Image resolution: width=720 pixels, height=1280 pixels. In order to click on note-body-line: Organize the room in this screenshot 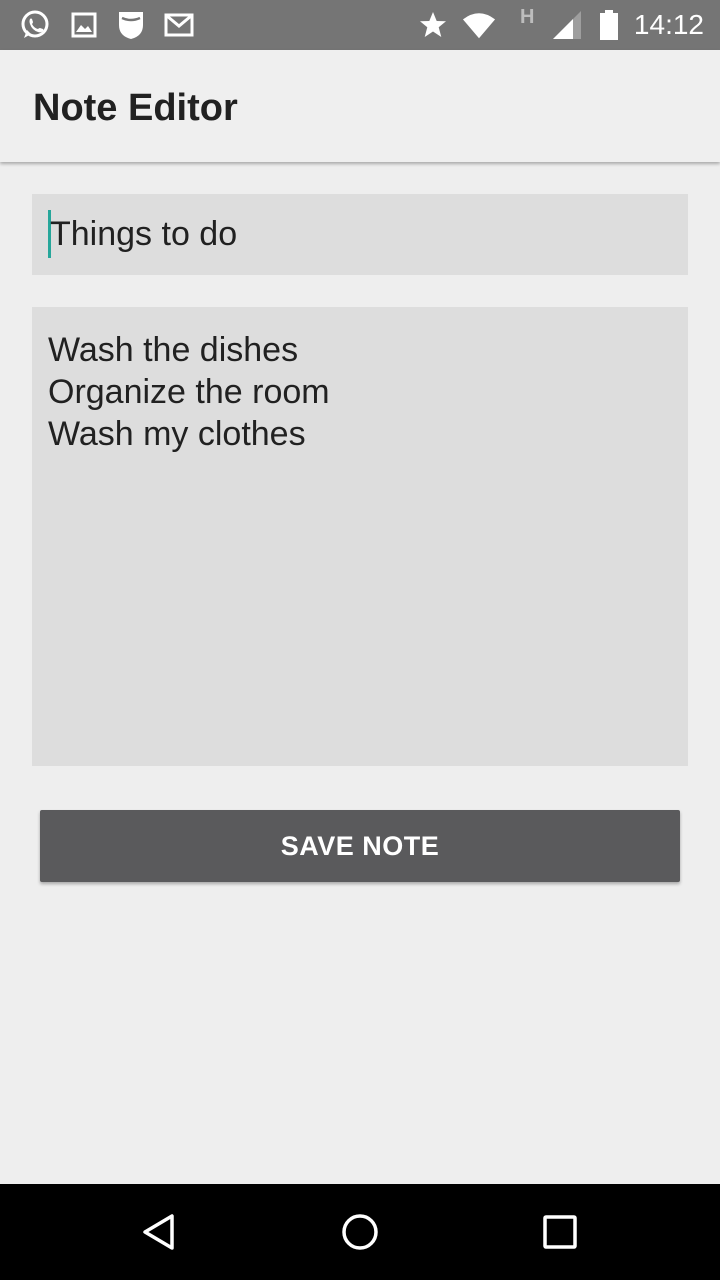, I will do `click(189, 392)`.